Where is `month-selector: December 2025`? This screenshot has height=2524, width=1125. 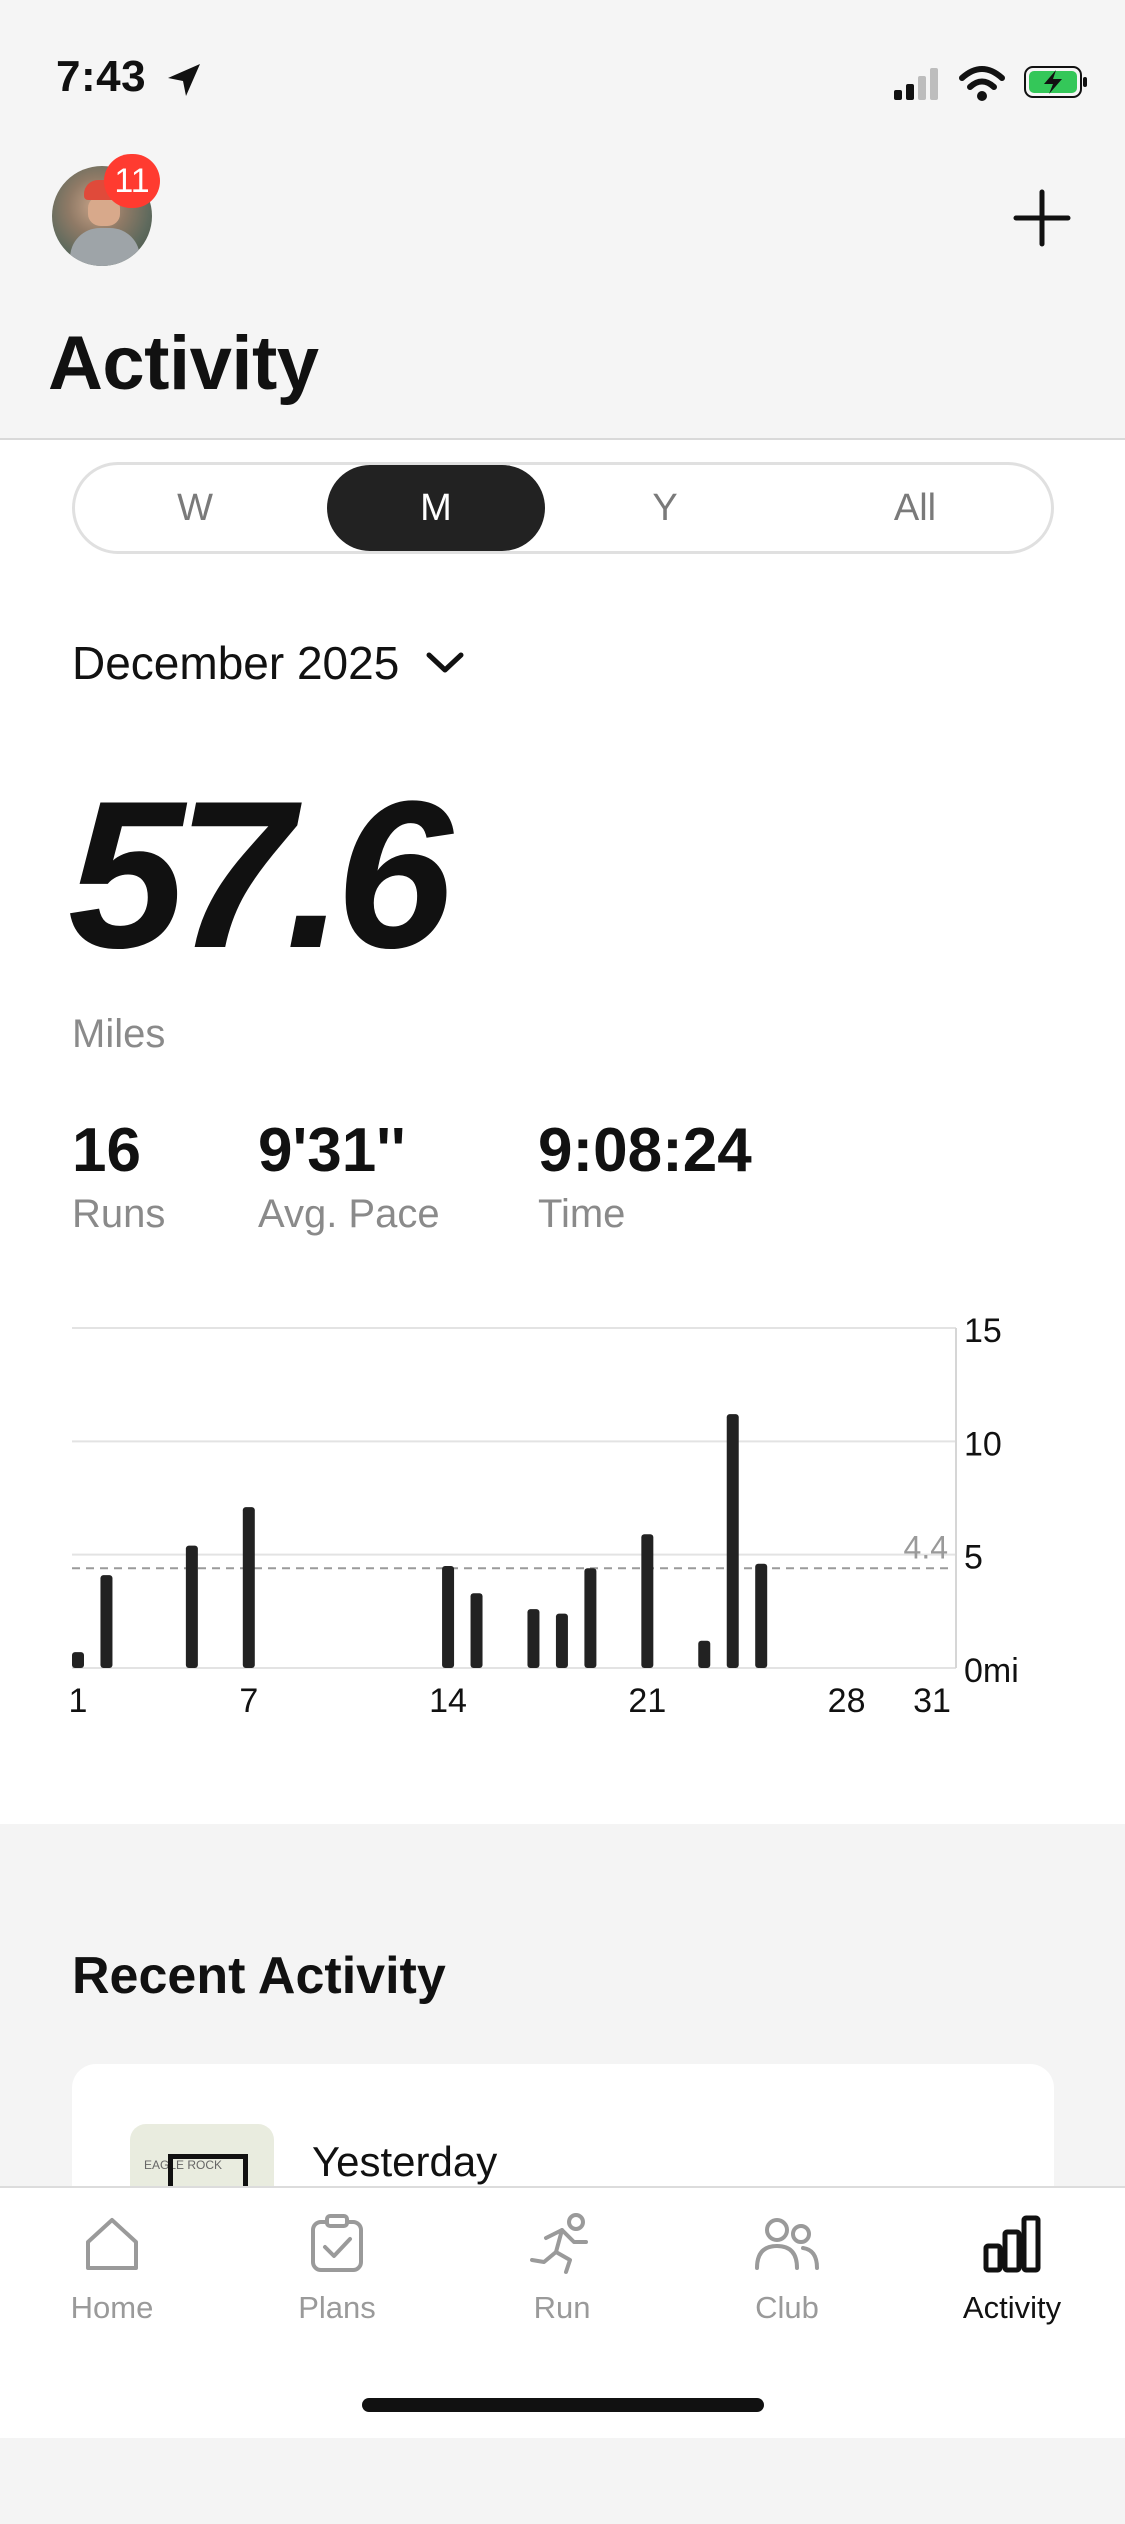
month-selector: December 2025 is located at coordinates (268, 663).